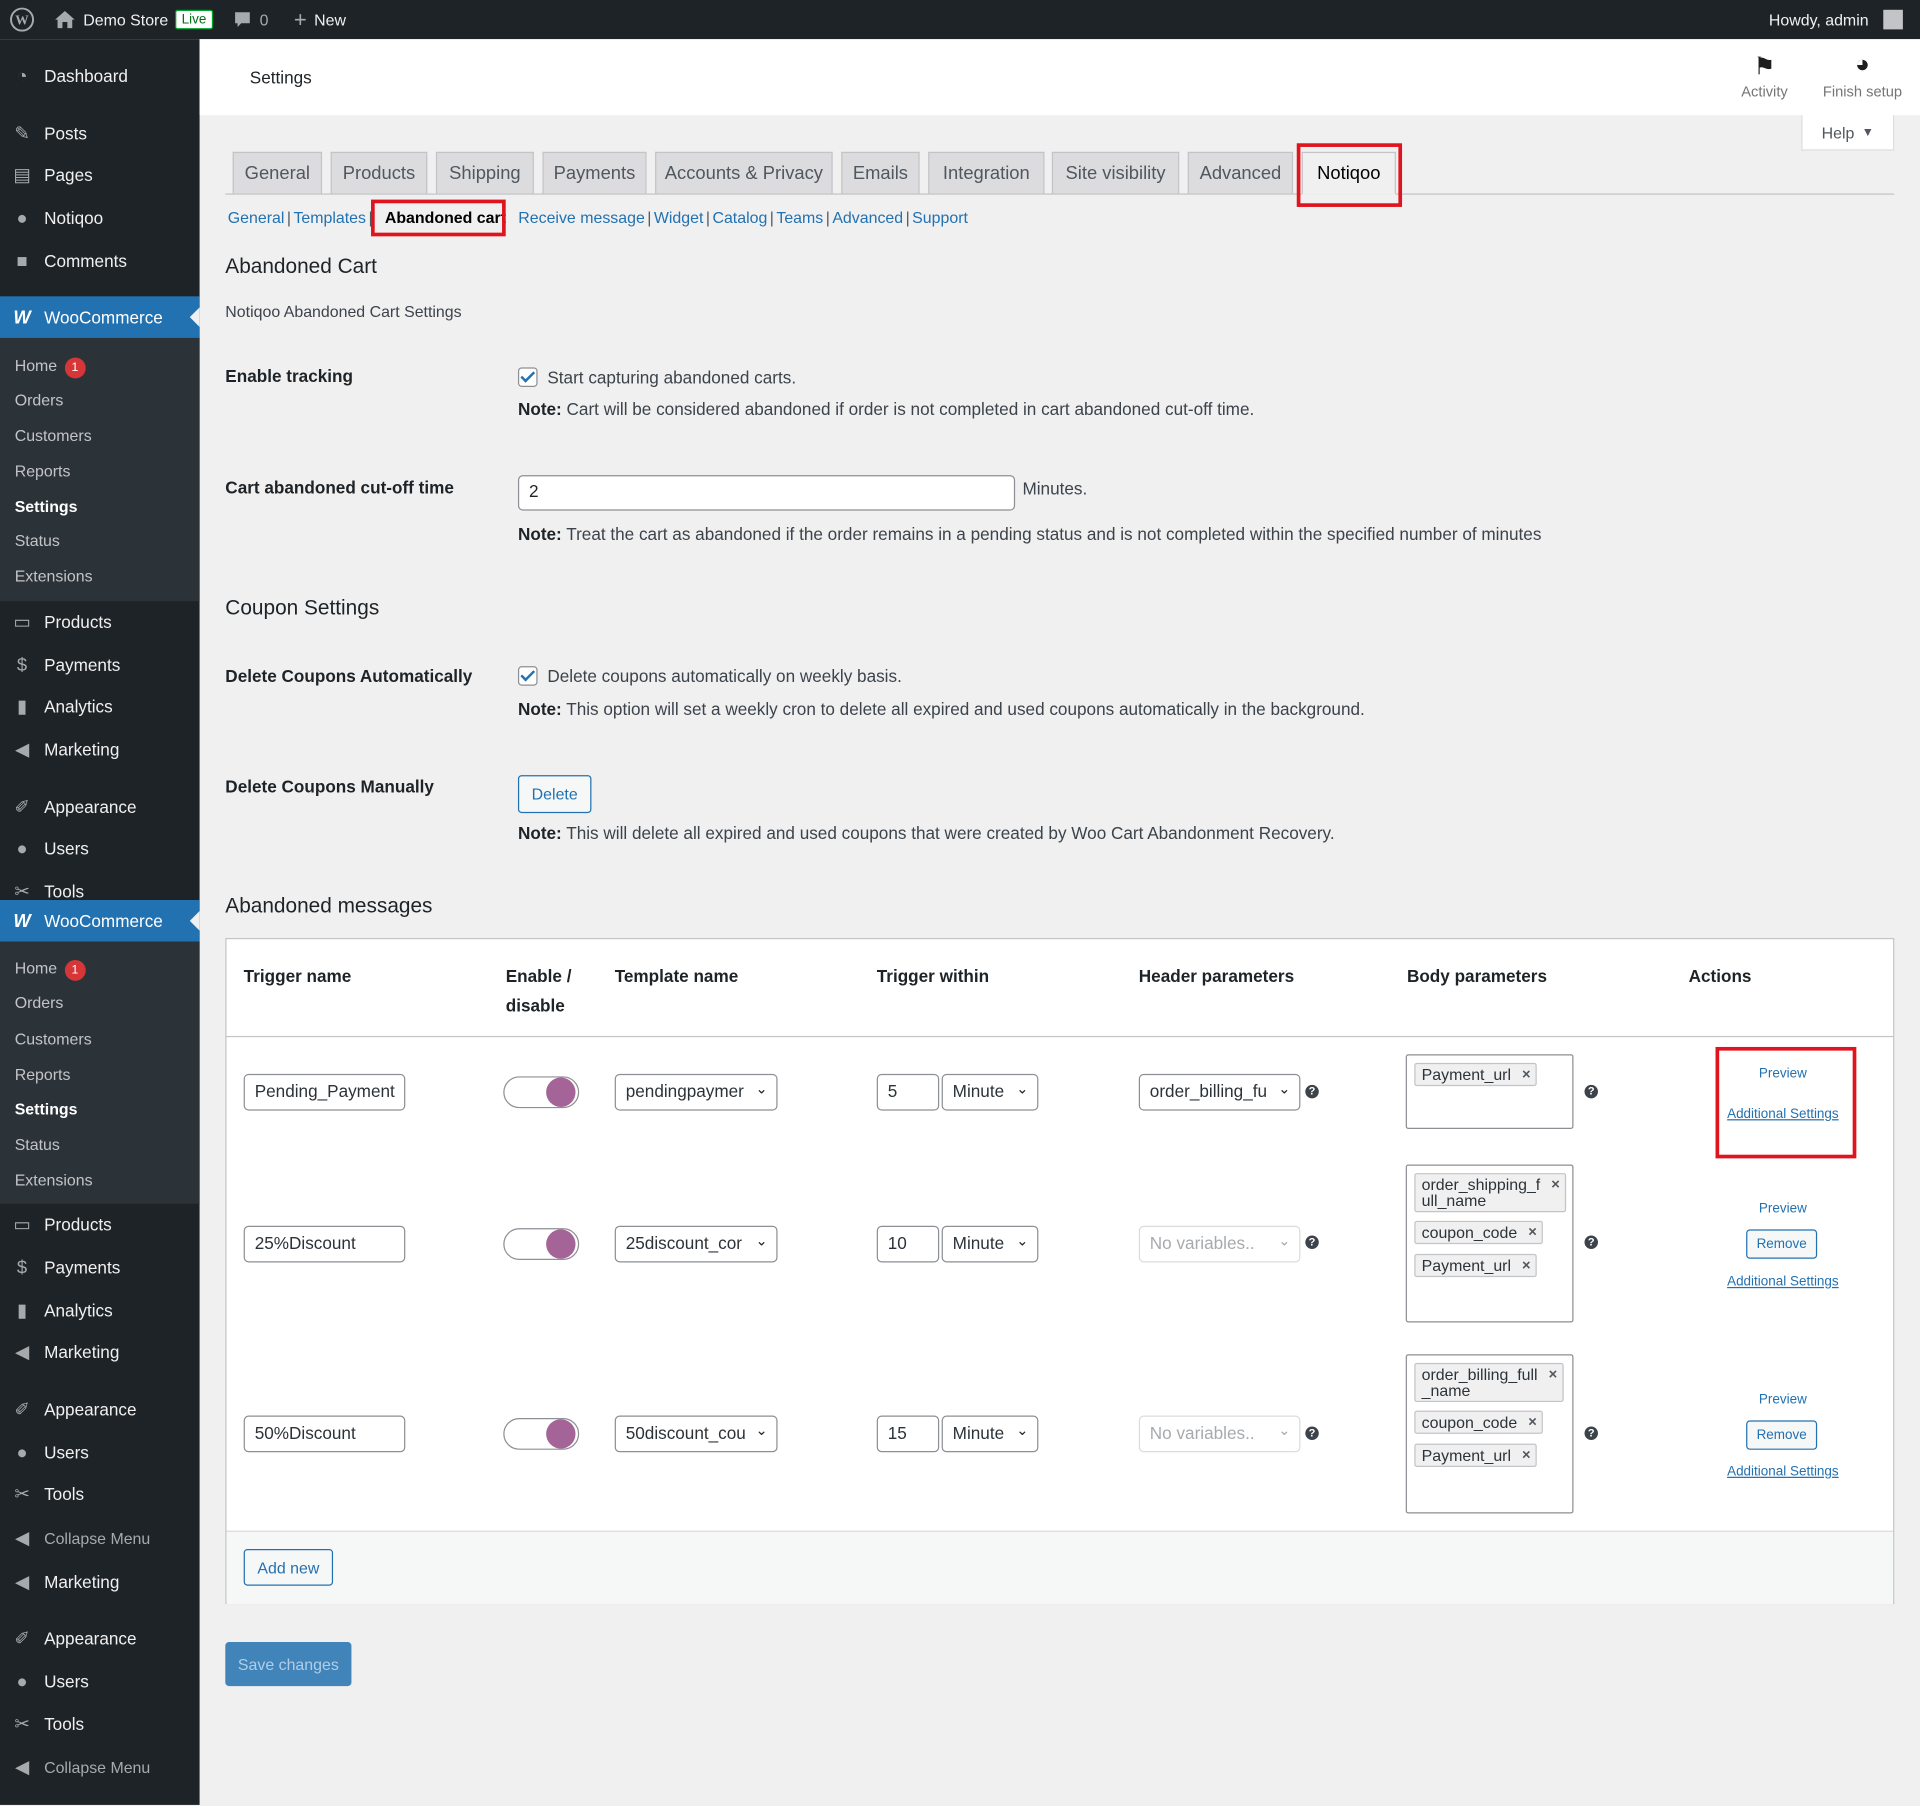 The image size is (1920, 1806). What do you see at coordinates (679, 217) in the screenshot?
I see `subtab-widget: Widget` at bounding box center [679, 217].